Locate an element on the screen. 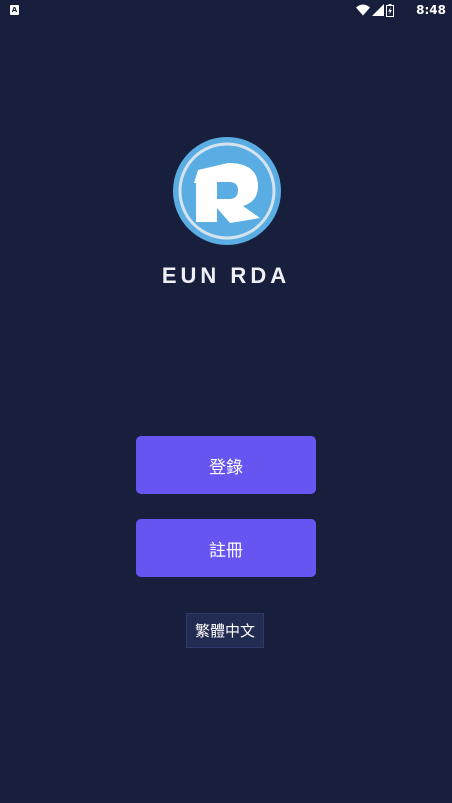 Image resolution: width=452 pixels, height=803 pixels. app-notification-letter: A is located at coordinates (14, 9).